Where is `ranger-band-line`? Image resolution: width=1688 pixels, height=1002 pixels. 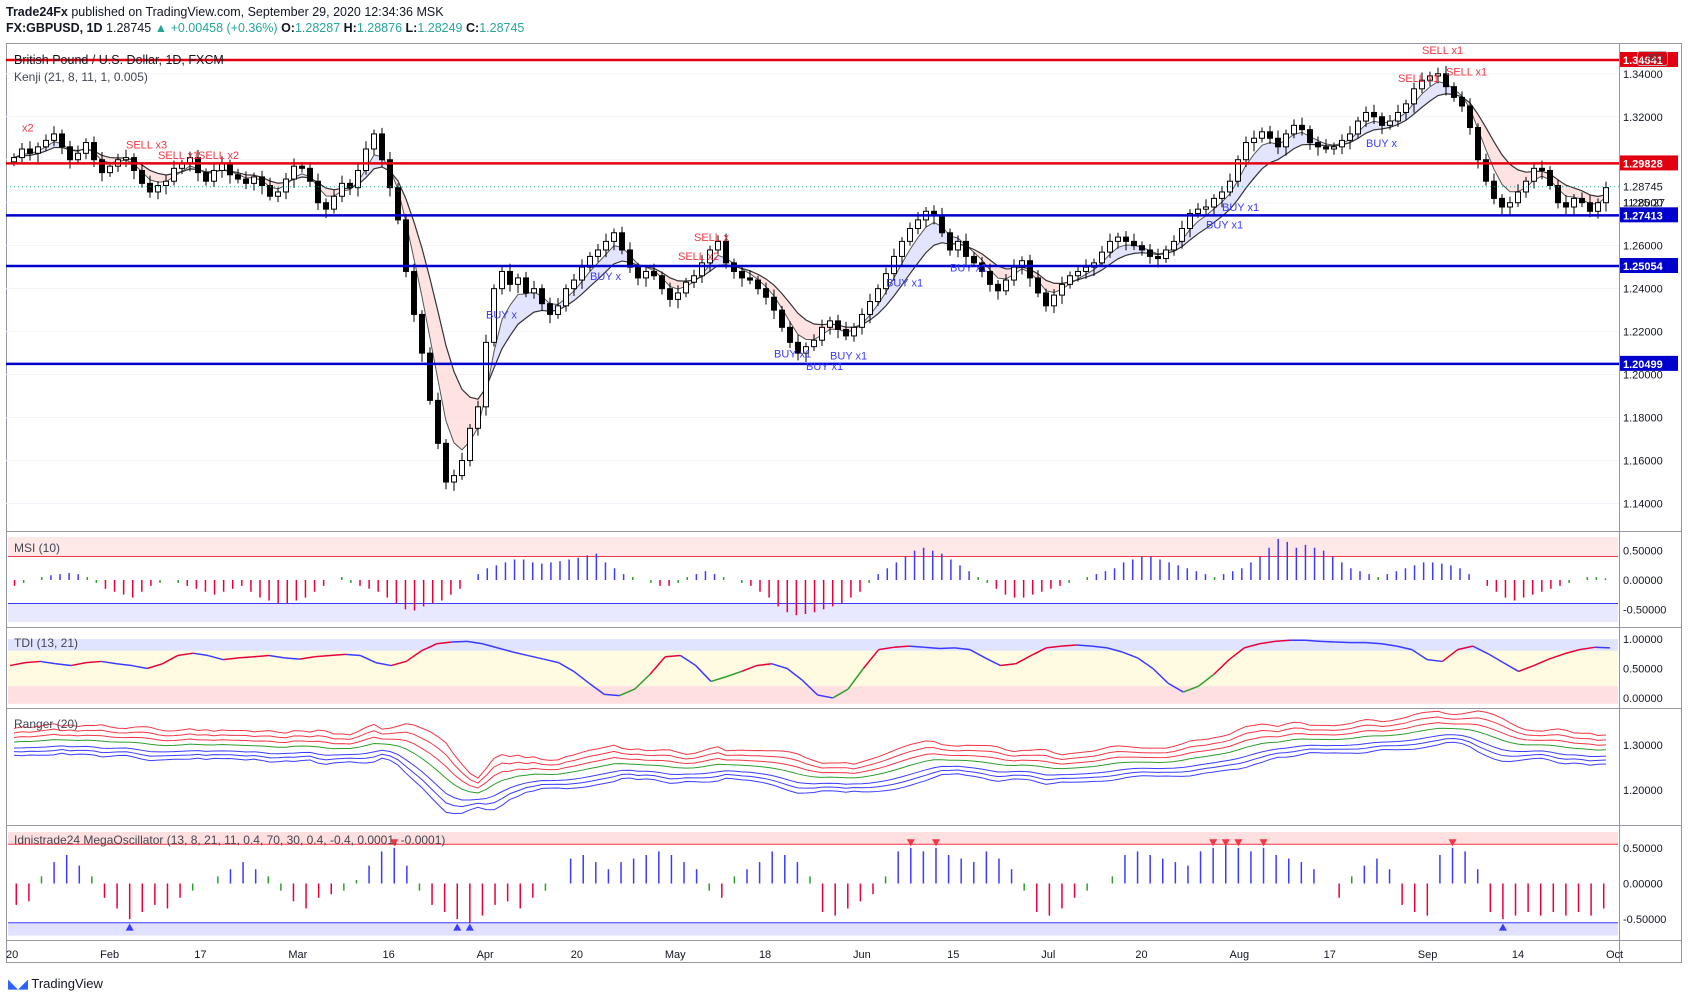
ranger-band-line is located at coordinates (810, 750).